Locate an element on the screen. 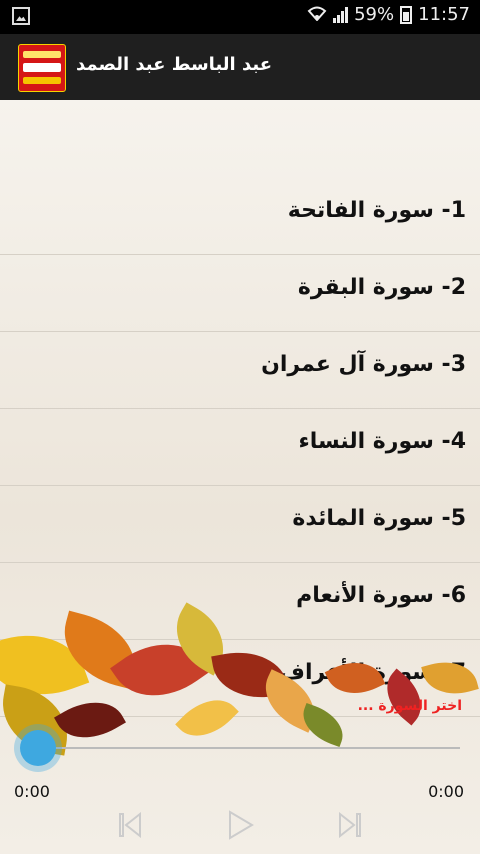 This screenshot has width=480, height=854. battery-icon is located at coordinates (406, 14).